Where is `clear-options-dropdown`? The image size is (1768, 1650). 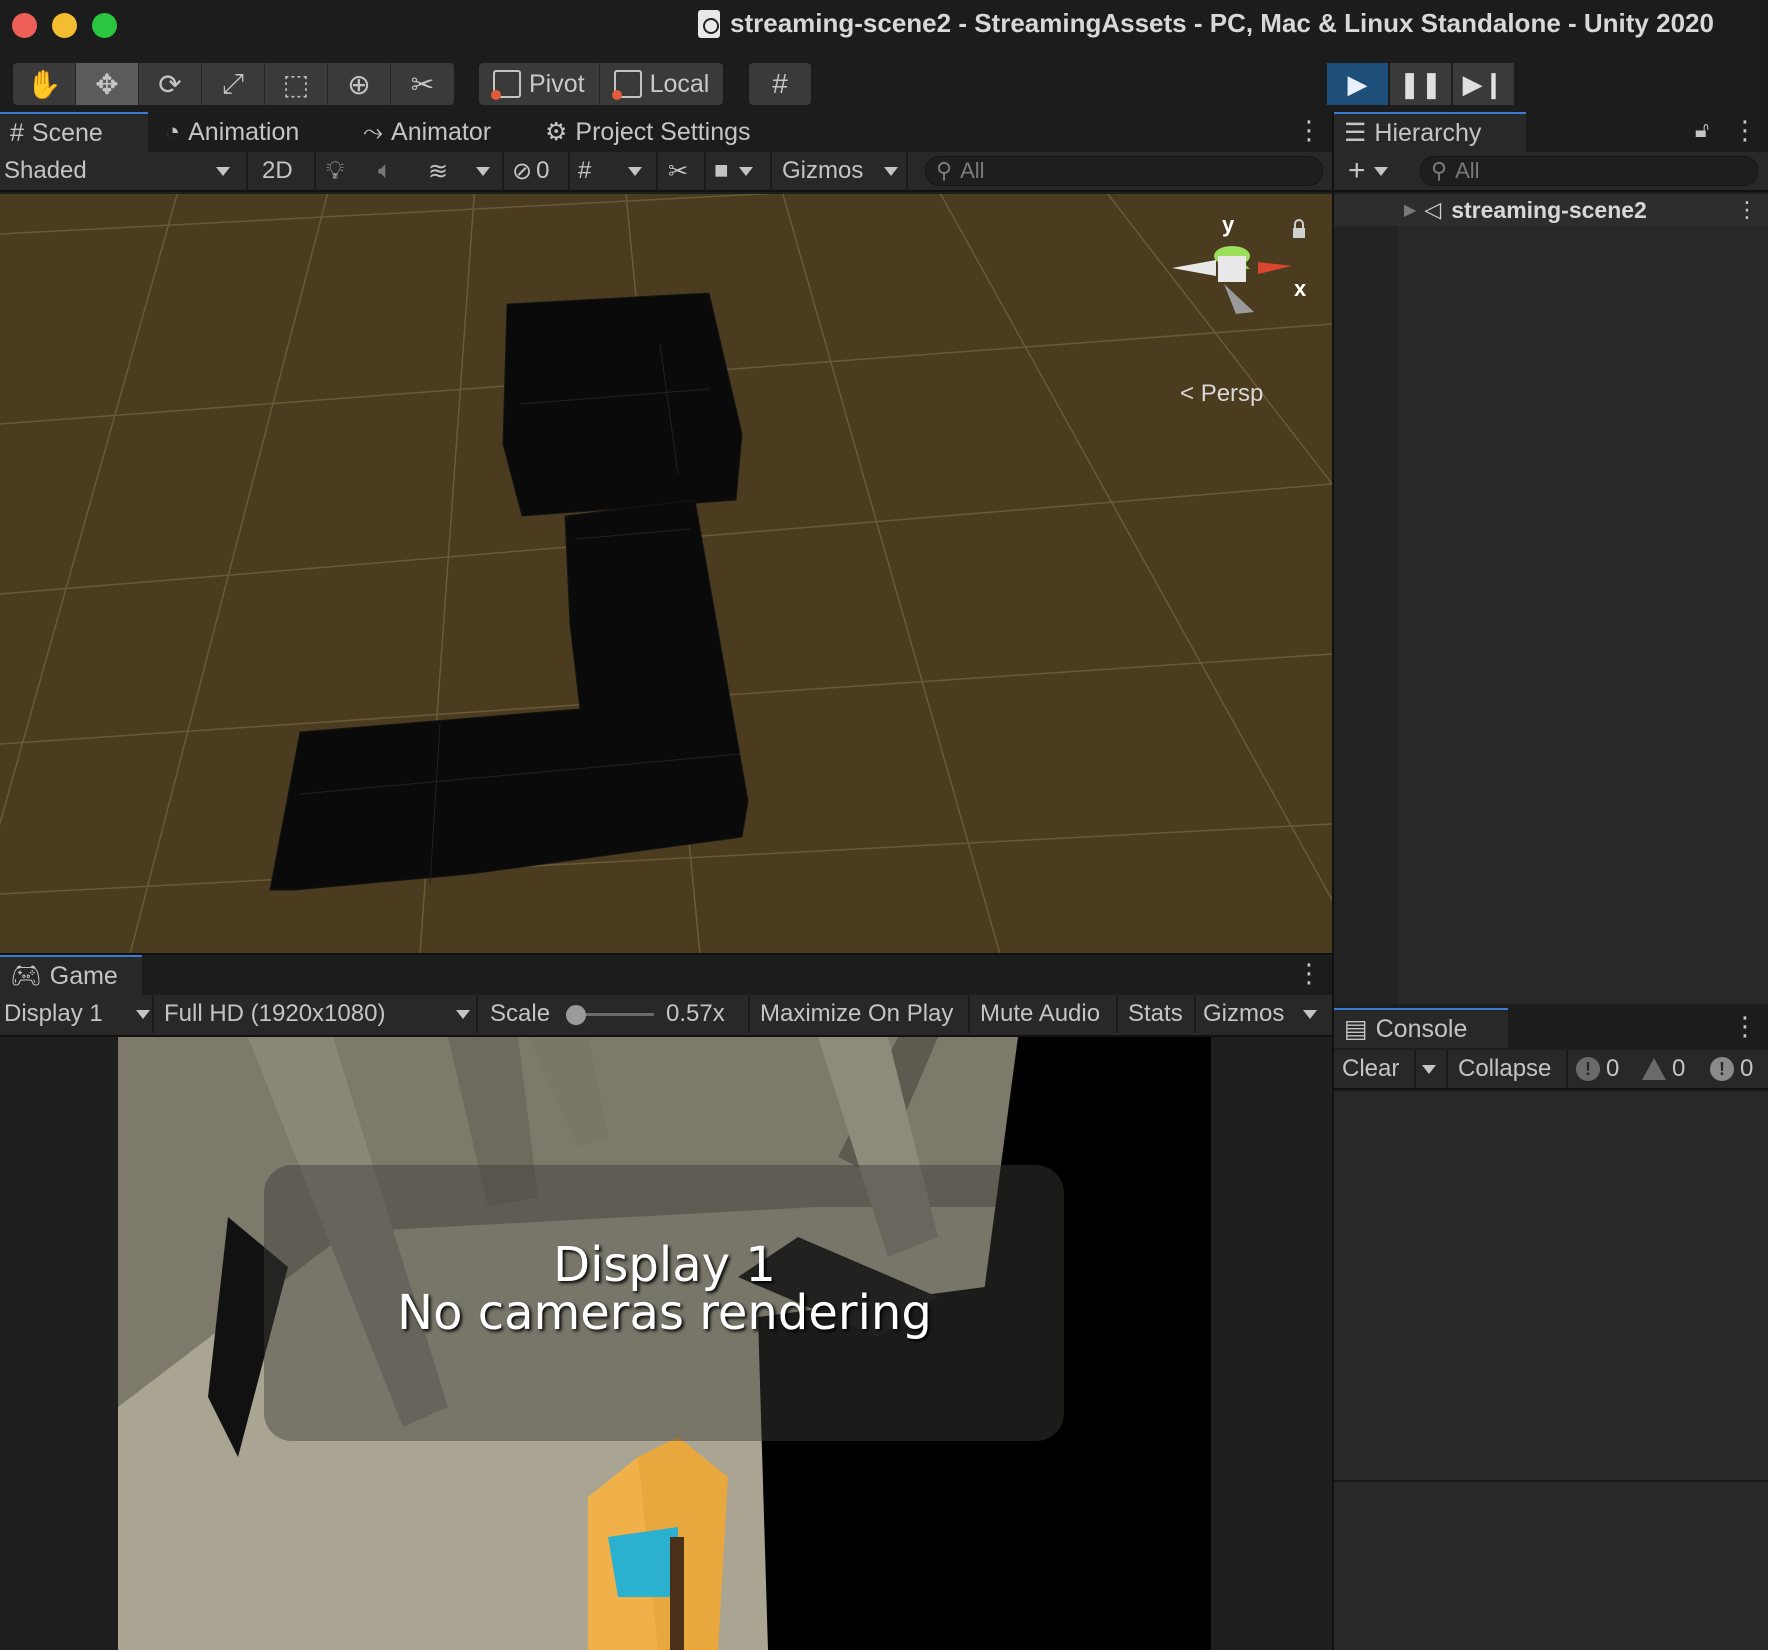
clear-options-dropdown is located at coordinates (1429, 1069).